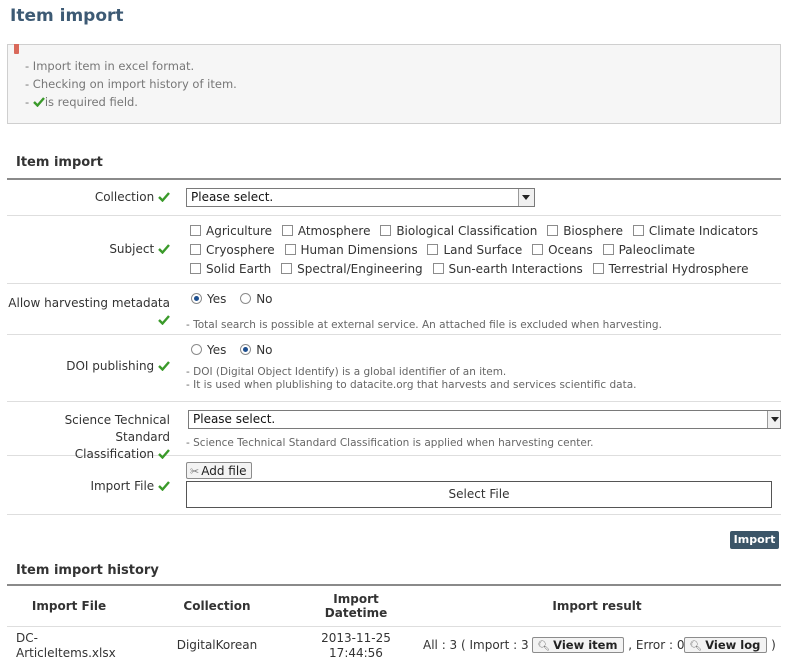 The height and width of the screenshot is (670, 789). I want to click on subject-option: Land Surface, so click(474, 250).